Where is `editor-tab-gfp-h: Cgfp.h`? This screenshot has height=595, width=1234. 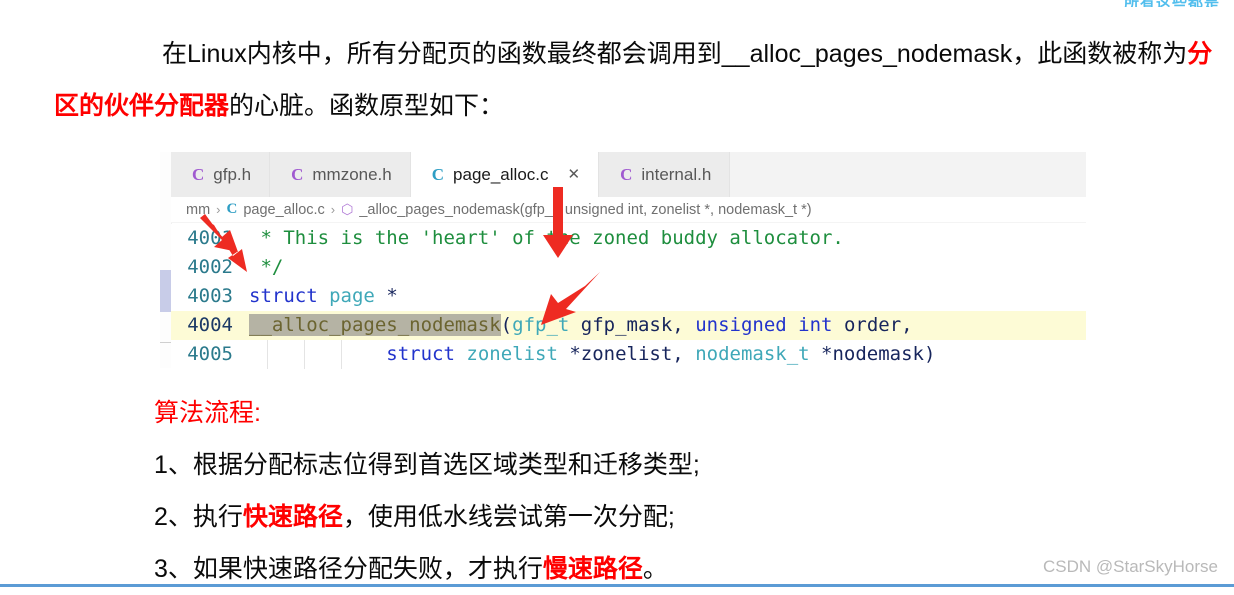 editor-tab-gfp-h: Cgfp.h is located at coordinates (221, 174).